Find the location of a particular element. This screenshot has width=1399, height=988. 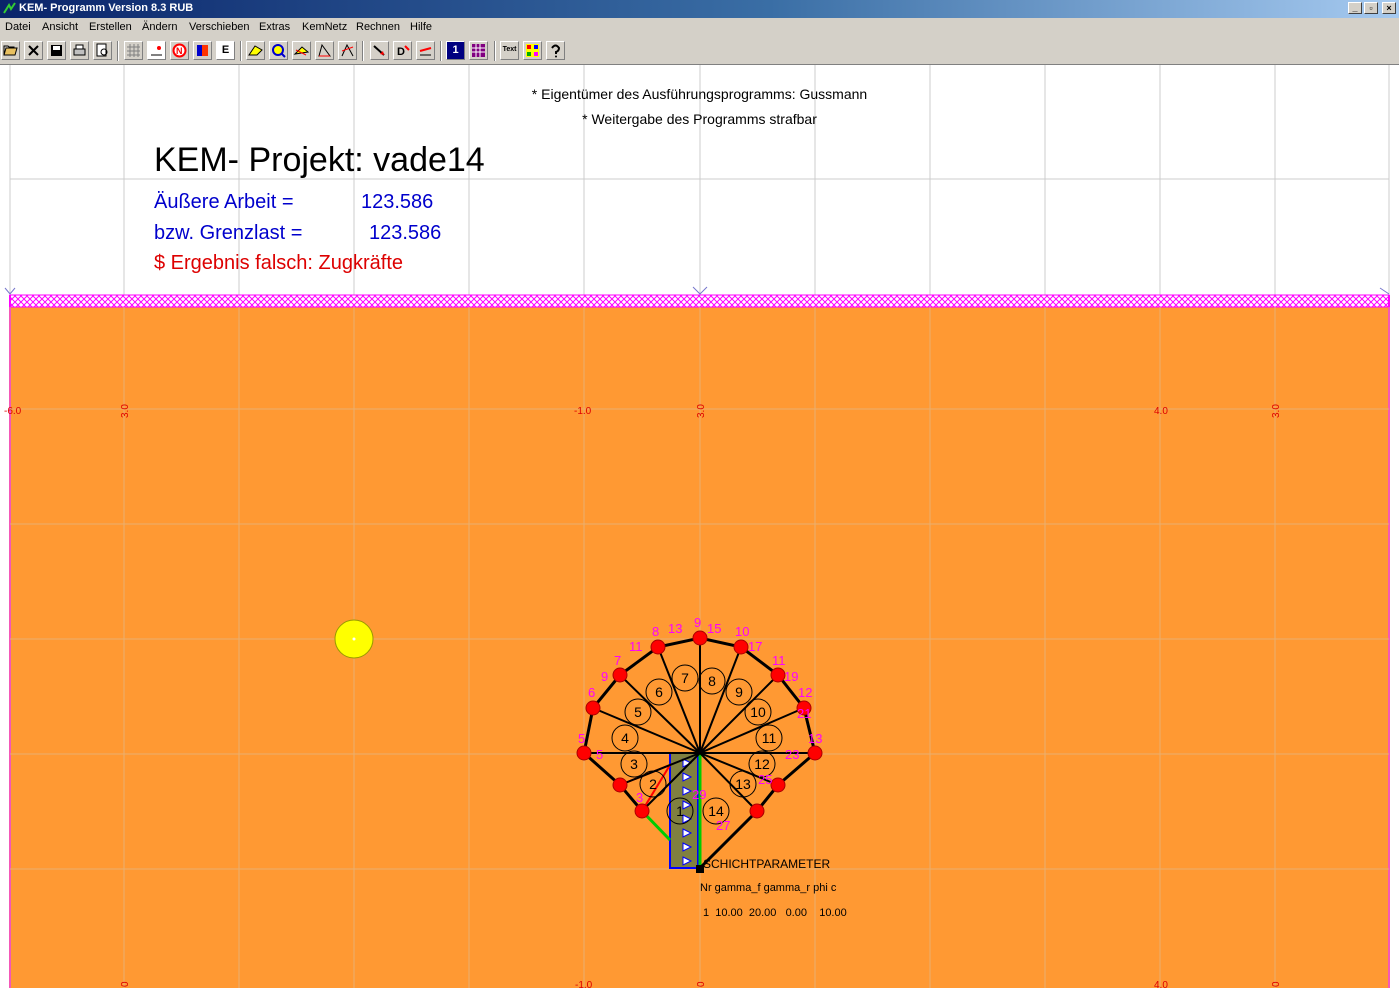

polygon-icon is located at coordinates (255, 50).